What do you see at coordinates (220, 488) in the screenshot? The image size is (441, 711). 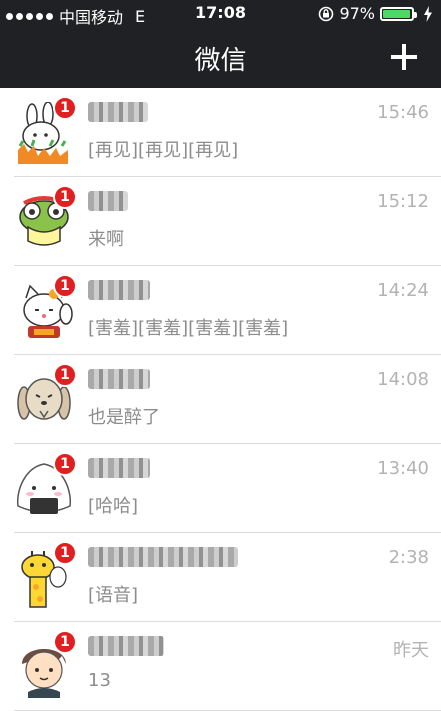 I see `chat-row: 1 13:40 [哈哈]` at bounding box center [220, 488].